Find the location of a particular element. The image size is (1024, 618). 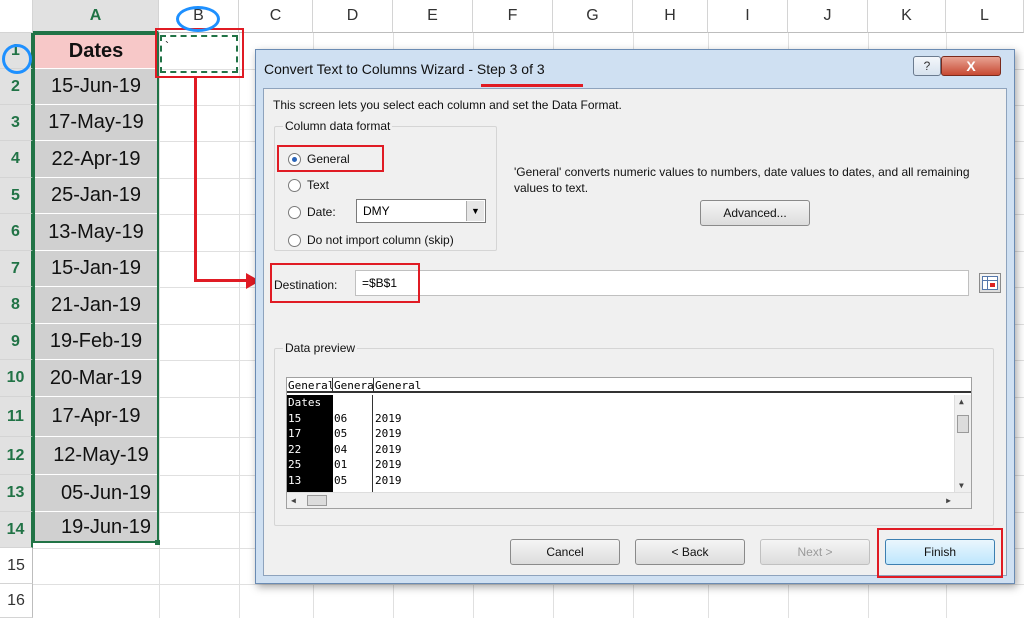

fill-handle is located at coordinates (157, 542).